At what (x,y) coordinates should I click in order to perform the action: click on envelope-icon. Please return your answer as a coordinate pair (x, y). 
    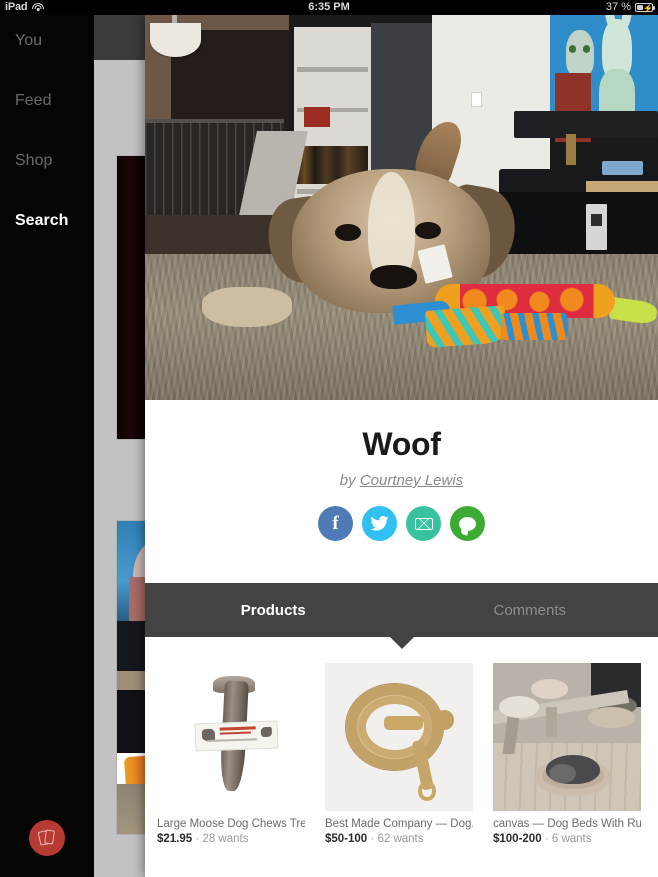
    Looking at the image, I should click on (423, 523).